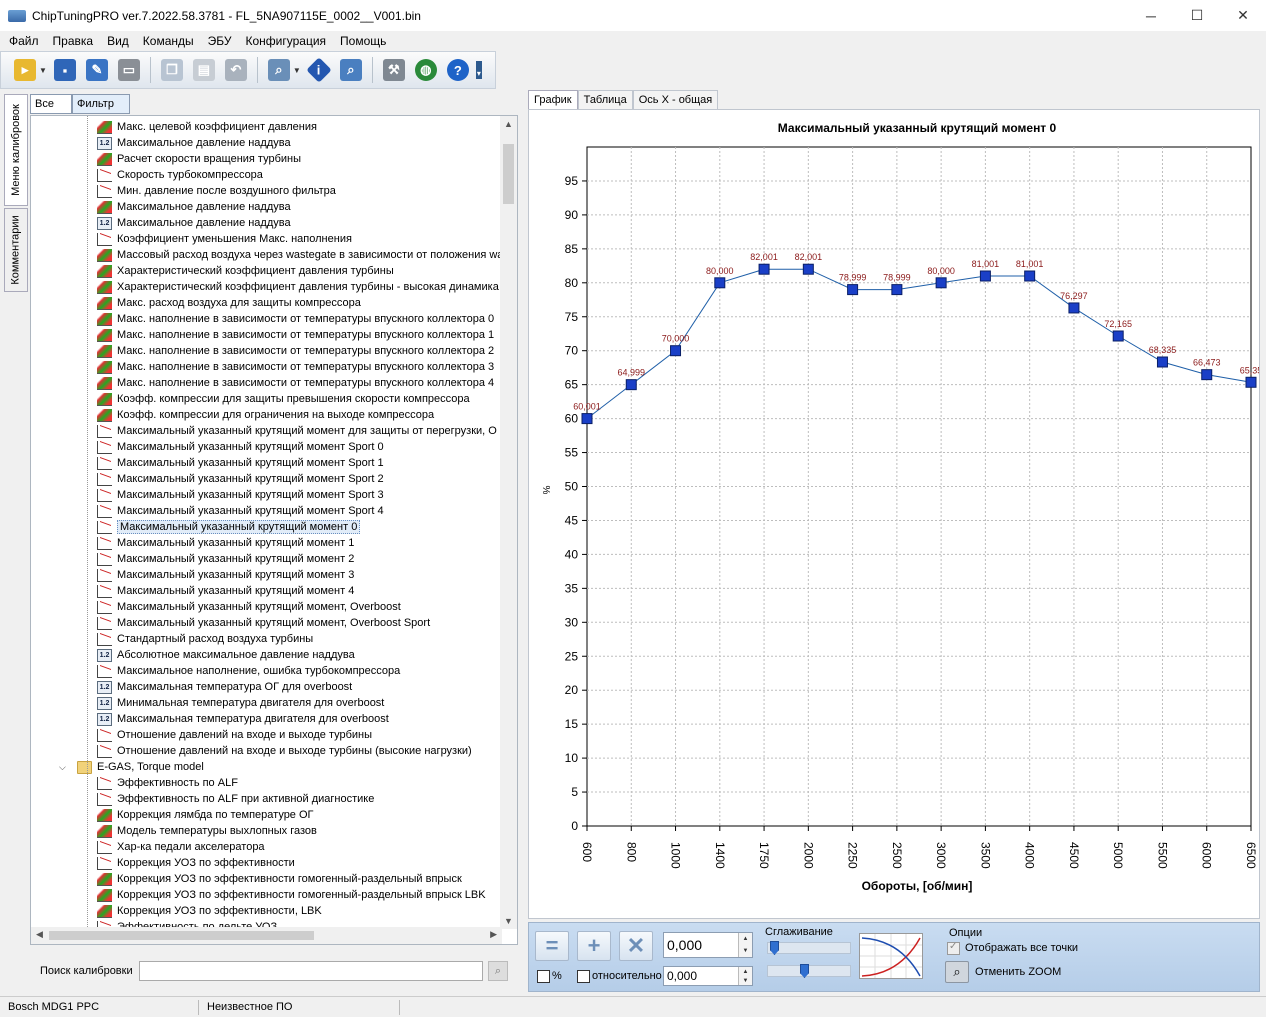 The height and width of the screenshot is (1017, 1266). Describe the element at coordinates (552, 946) in the screenshot. I see `equal-button: =` at that location.